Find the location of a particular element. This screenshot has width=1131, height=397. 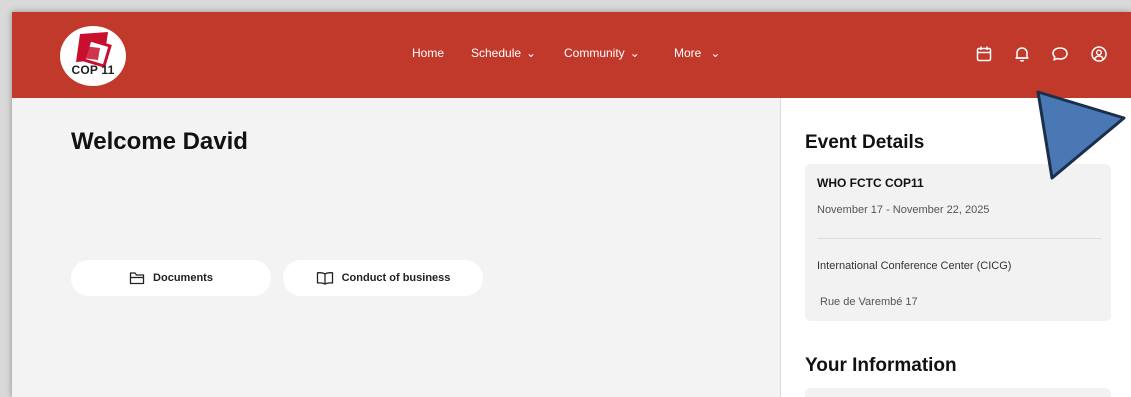

conduct-of-business-label: Conduct of business is located at coordinates (396, 278).